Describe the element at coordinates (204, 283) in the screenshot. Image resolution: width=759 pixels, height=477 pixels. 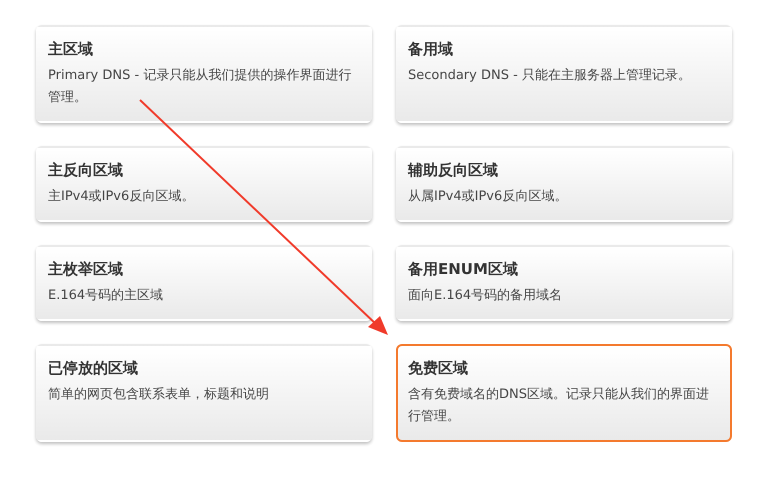
I see `zone-option-card: 主枚举区域 E.164号码的主区域` at that location.